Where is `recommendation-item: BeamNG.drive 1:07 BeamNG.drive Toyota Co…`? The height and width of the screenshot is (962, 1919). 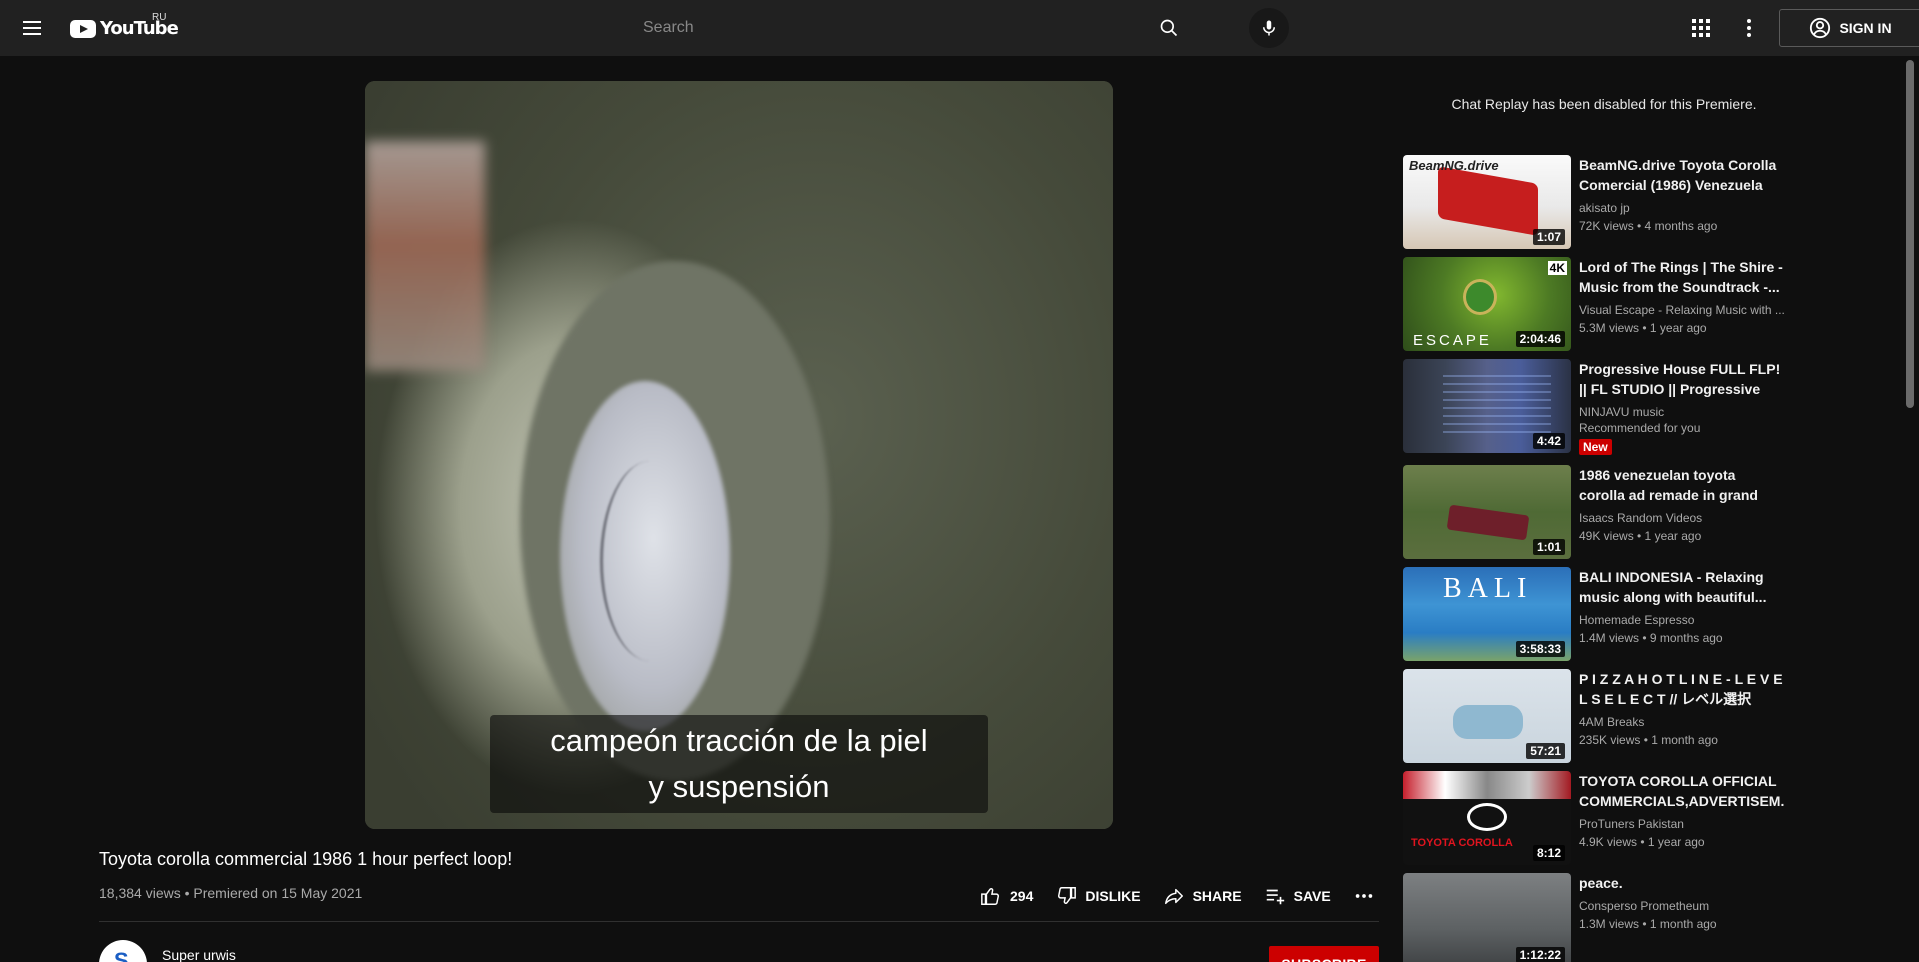
recommendation-item: BeamNG.drive 1:07 BeamNG.drive Toyota Co… is located at coordinates (1603, 202).